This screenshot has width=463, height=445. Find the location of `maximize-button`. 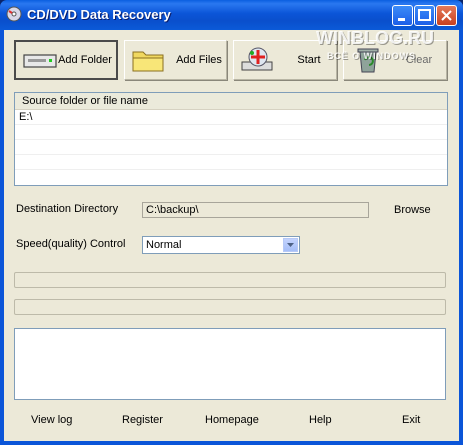

maximize-button is located at coordinates (424, 15).